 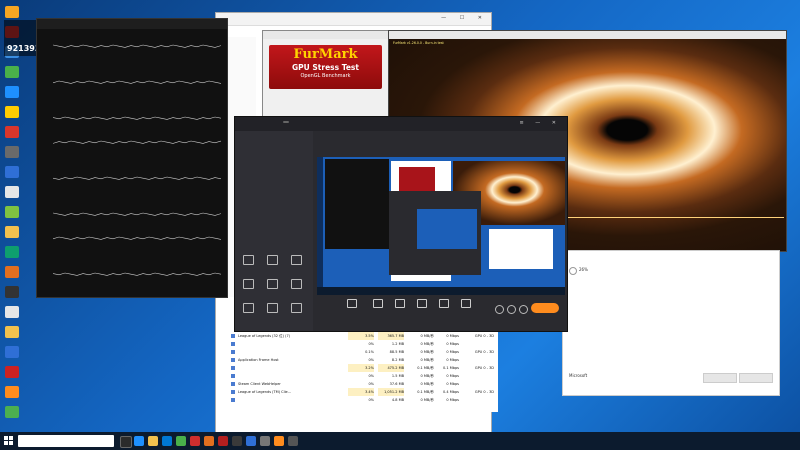 I want to click on process-mem: 1,051.2 MB, so click(x=391, y=392).